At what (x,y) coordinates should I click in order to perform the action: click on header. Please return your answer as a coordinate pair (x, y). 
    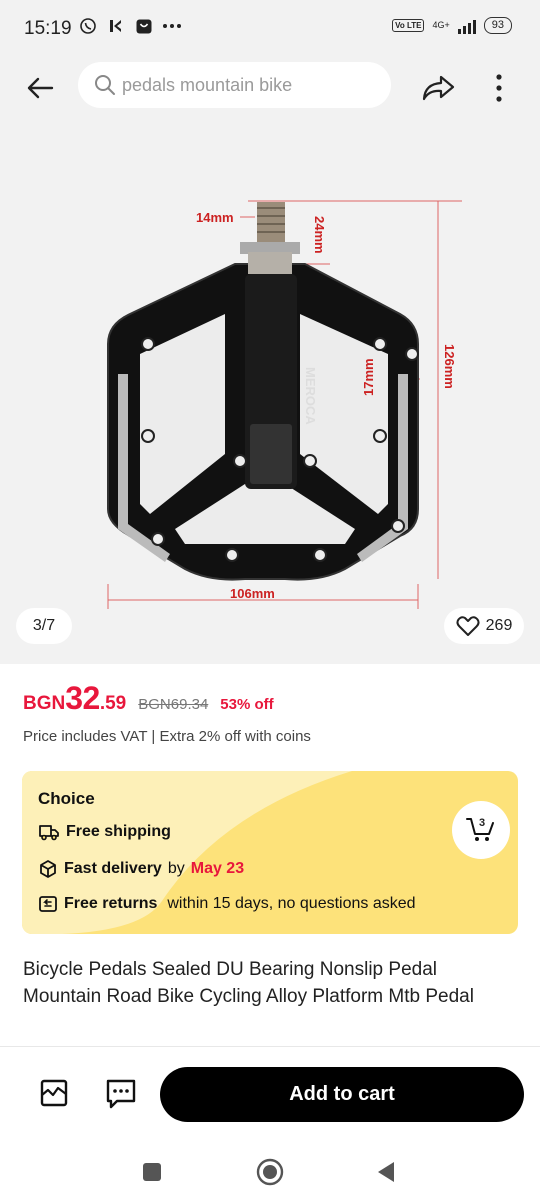
    Looking at the image, I should click on (270, 90).